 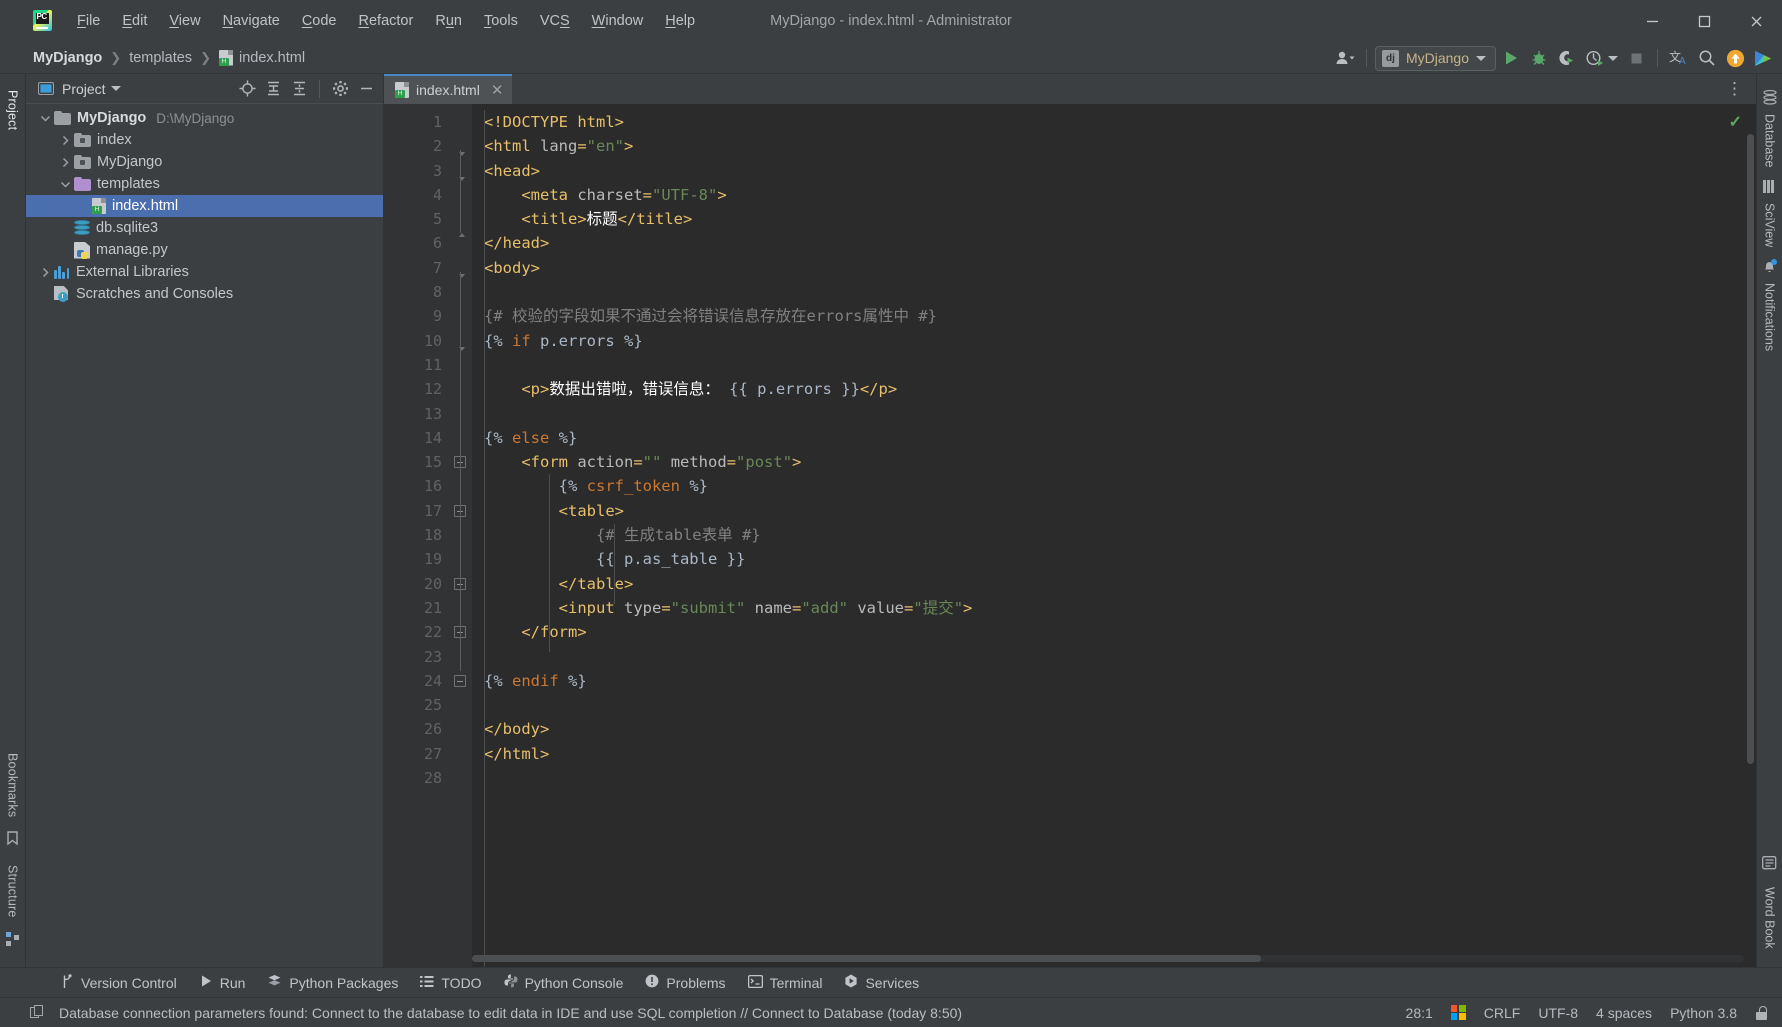 I want to click on menu-vcs: VCS, so click(x=555, y=21).